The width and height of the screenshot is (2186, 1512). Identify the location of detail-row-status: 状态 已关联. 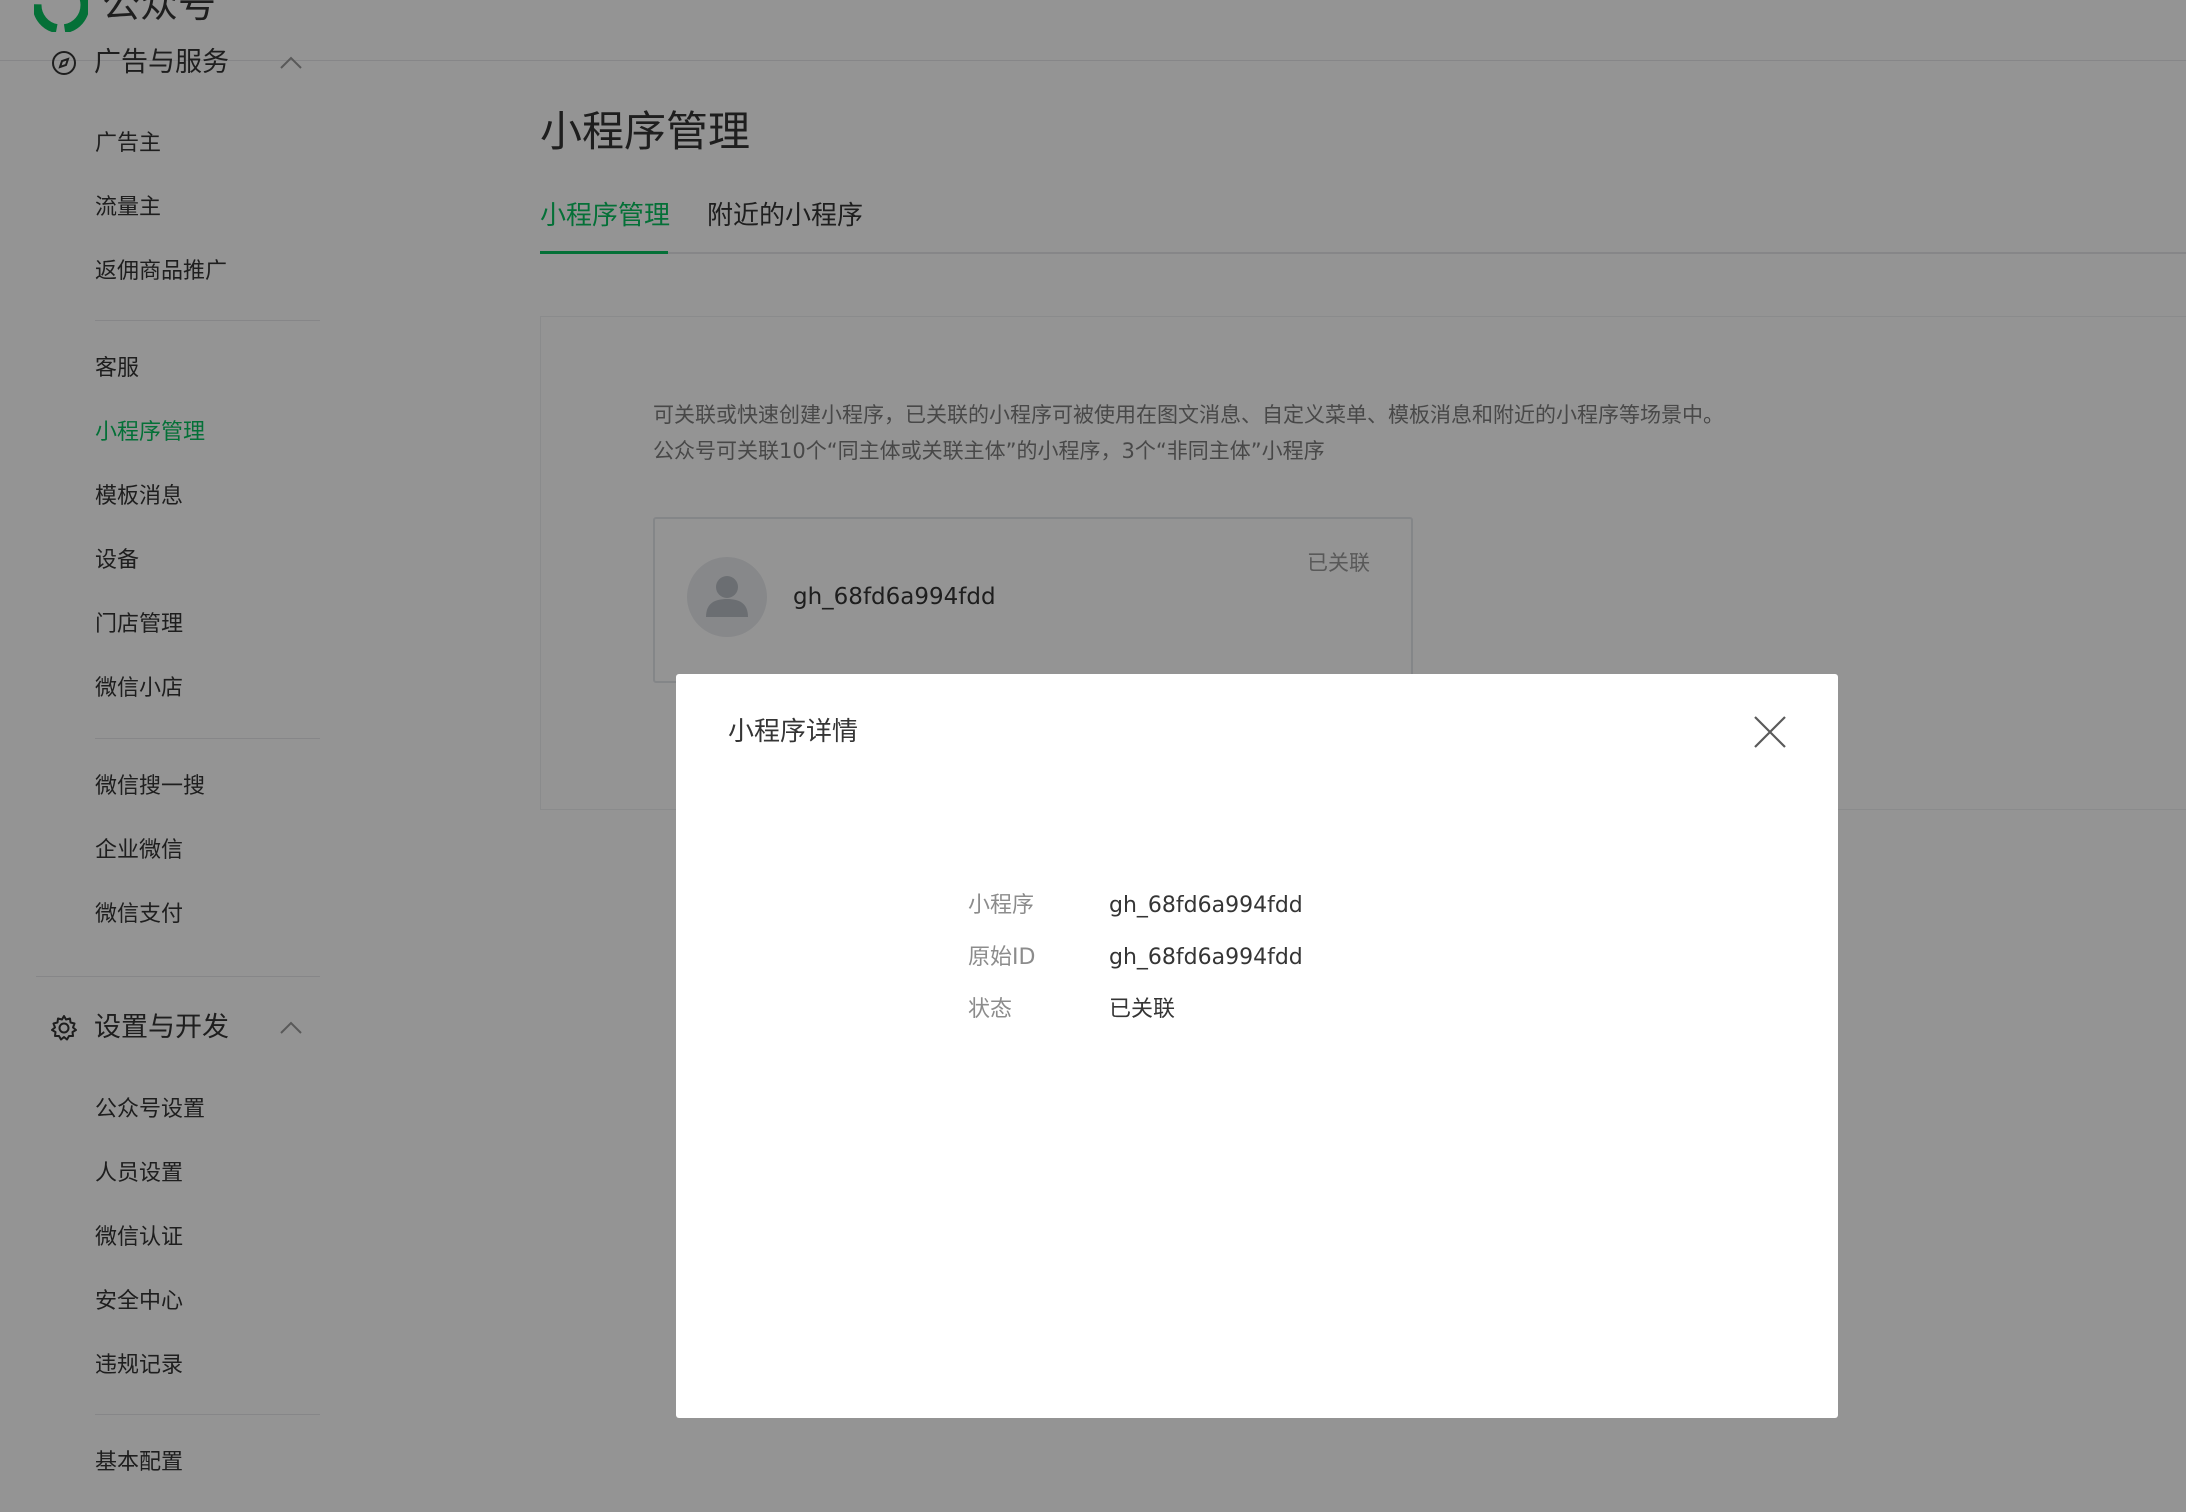
(1268, 1010).